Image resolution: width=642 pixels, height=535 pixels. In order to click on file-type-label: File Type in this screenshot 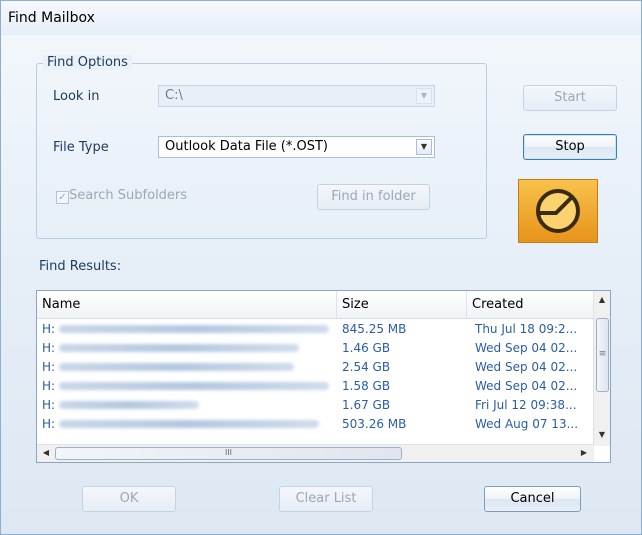, I will do `click(81, 147)`.